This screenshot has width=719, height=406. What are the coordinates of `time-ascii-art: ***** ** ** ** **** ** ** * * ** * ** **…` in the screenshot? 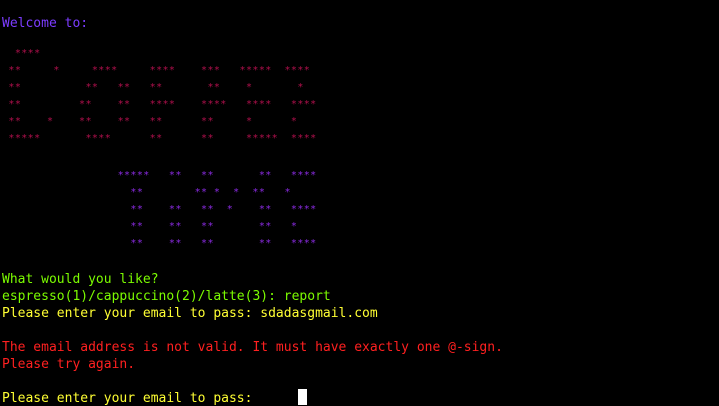 It's located at (217, 209).